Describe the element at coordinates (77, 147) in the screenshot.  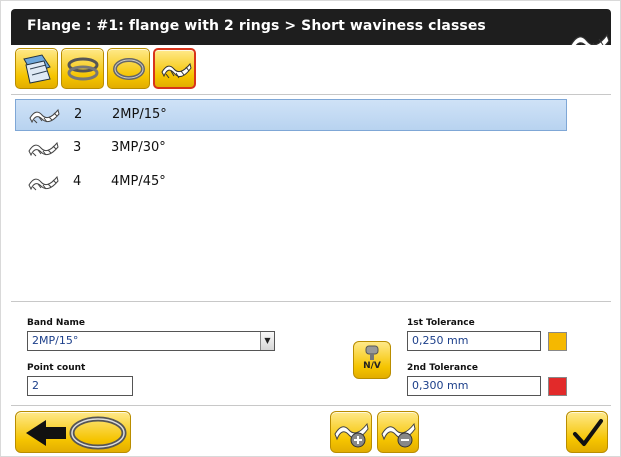
I see `list-item-number: 3` at that location.